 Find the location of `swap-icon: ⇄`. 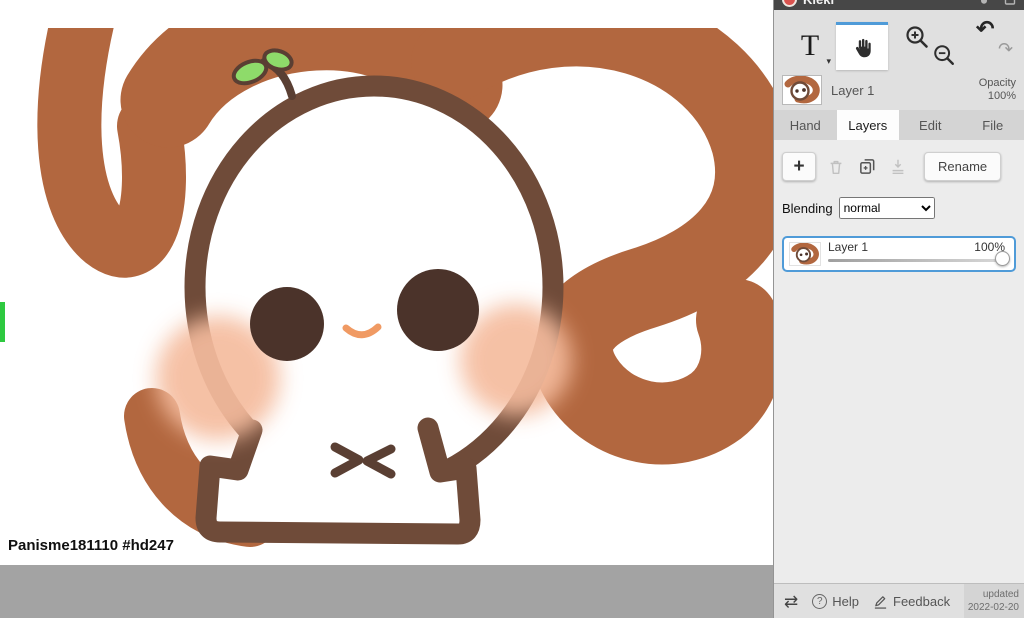

swap-icon: ⇄ is located at coordinates (791, 601).